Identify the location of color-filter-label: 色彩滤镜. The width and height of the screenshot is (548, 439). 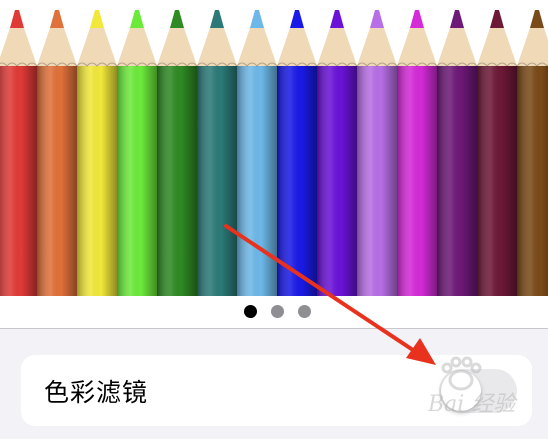
(96, 392).